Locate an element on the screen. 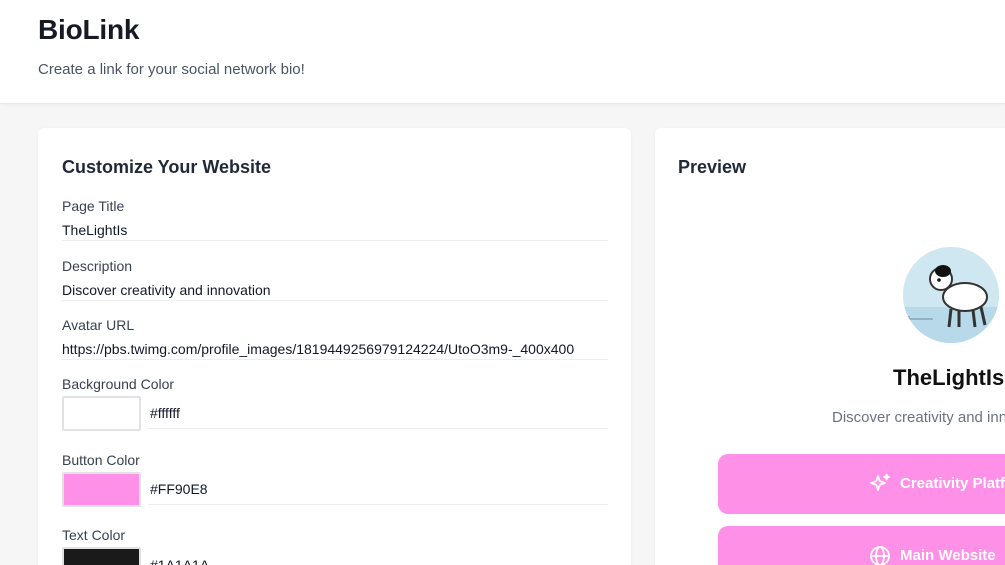 The width and height of the screenshot is (1005, 565). avatar is located at coordinates (951, 295).